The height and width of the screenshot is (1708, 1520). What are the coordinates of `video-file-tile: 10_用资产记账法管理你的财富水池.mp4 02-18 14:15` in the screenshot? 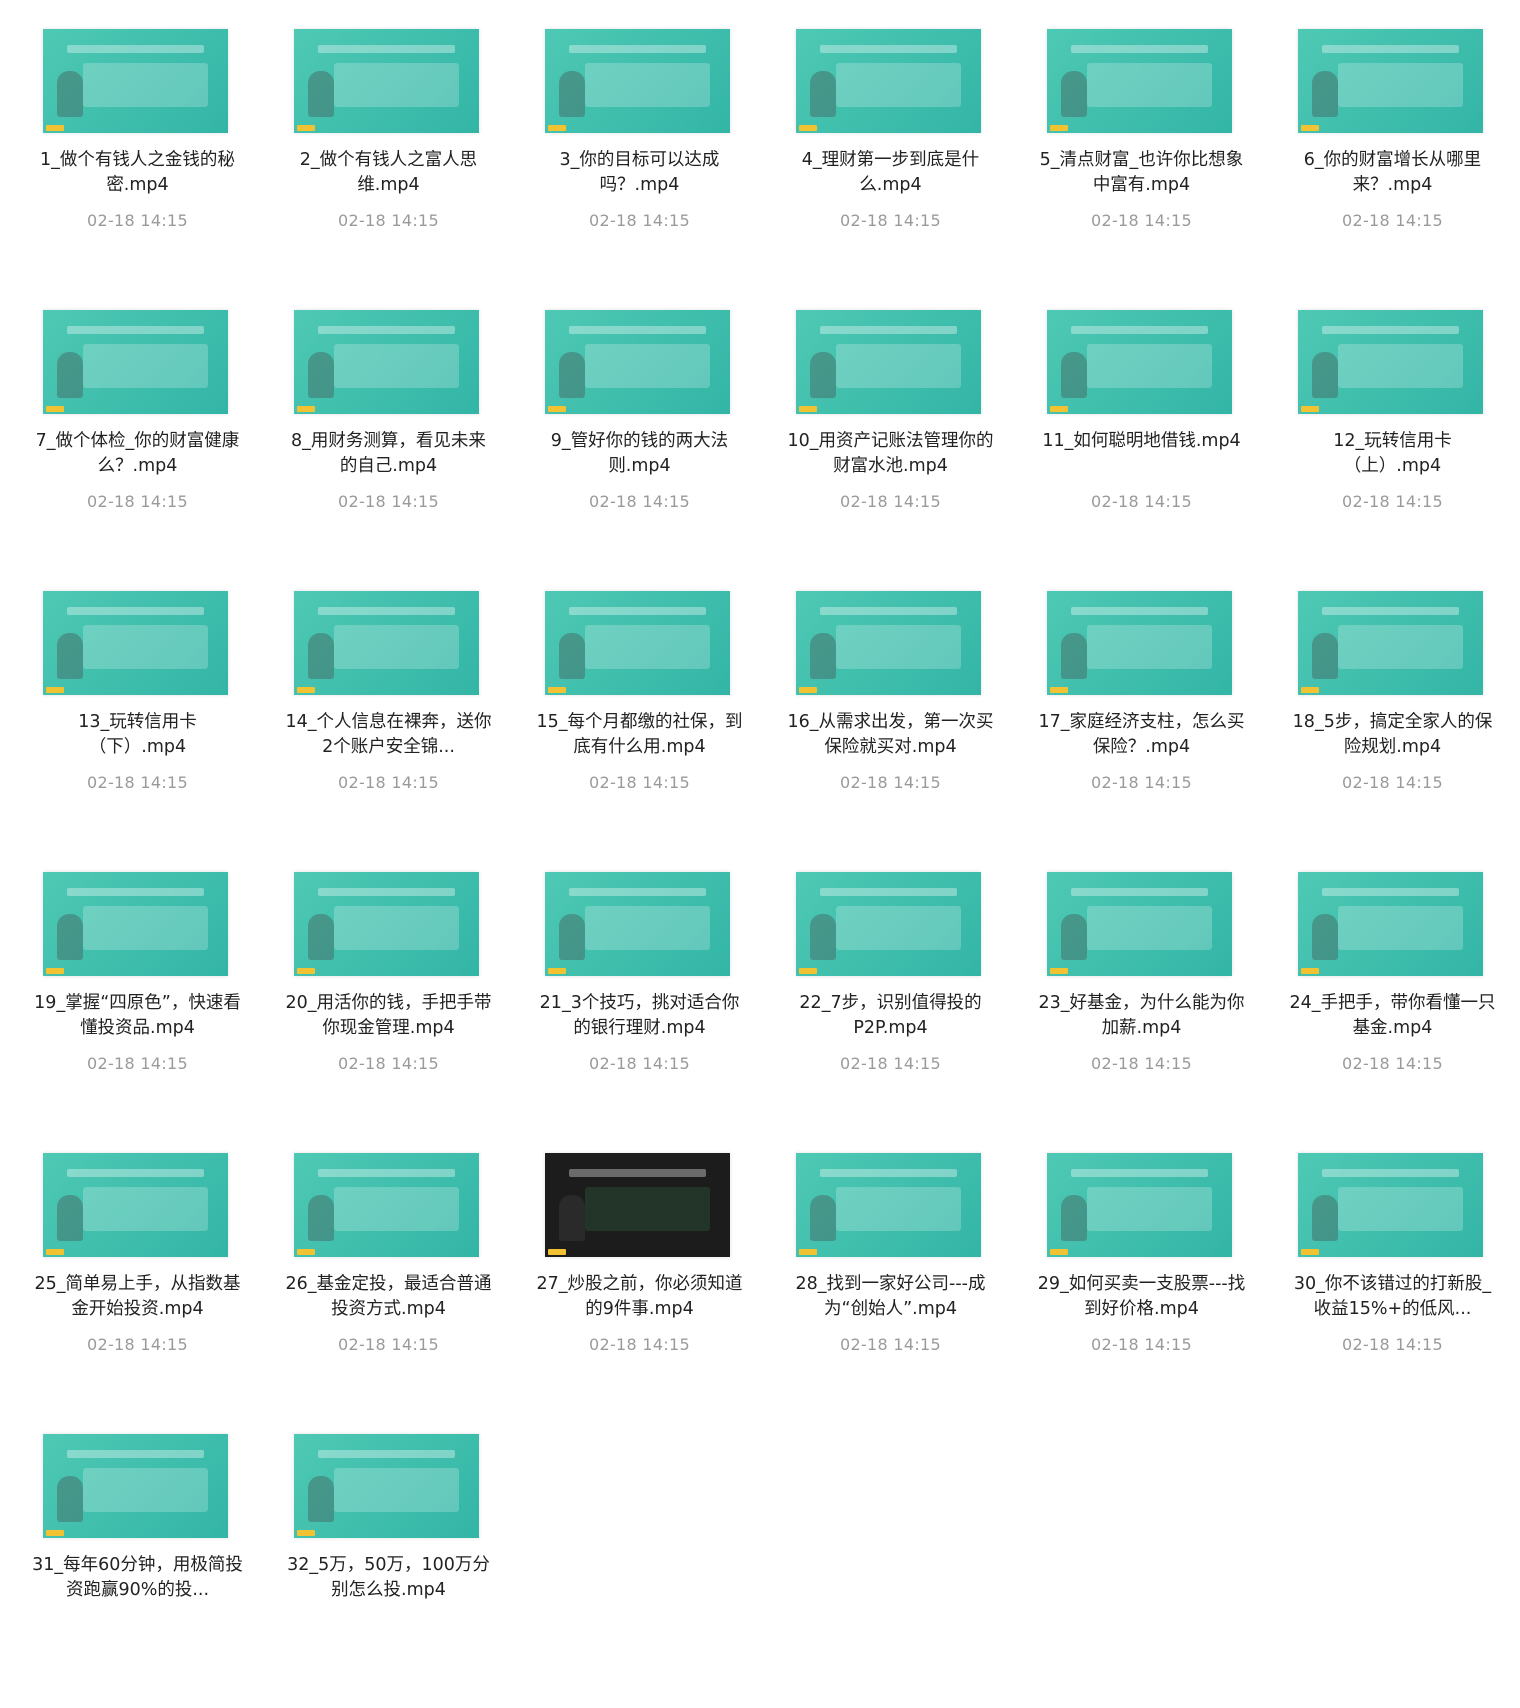 It's located at (900, 443).